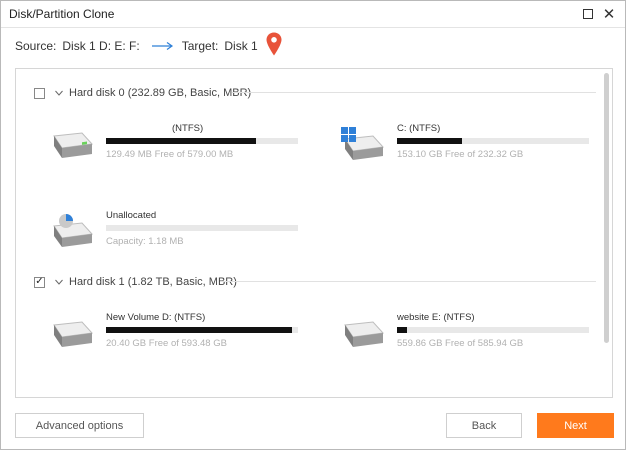  What do you see at coordinates (419, 128) in the screenshot?
I see `partition-name: C: (NTFS)` at bounding box center [419, 128].